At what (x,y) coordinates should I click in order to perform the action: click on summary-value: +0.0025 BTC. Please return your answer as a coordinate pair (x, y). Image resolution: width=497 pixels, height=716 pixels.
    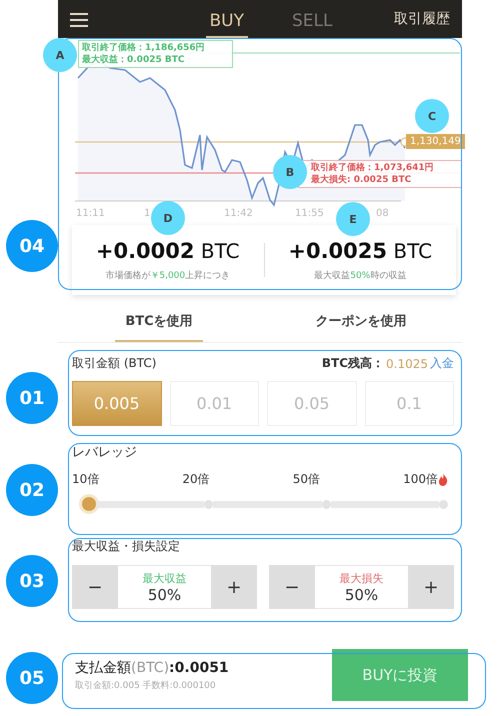
    Looking at the image, I should click on (360, 250).